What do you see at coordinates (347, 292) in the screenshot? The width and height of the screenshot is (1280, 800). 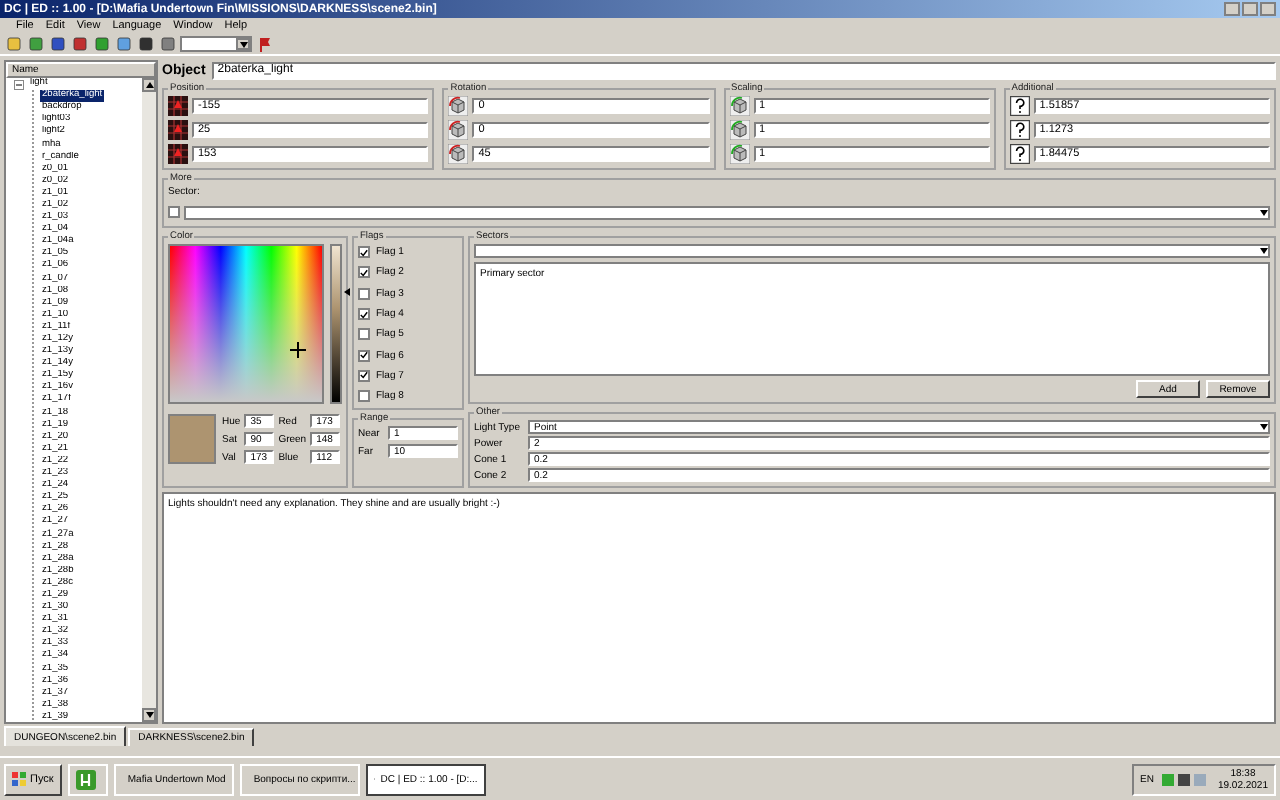 I see `slider-pointer-icon` at bounding box center [347, 292].